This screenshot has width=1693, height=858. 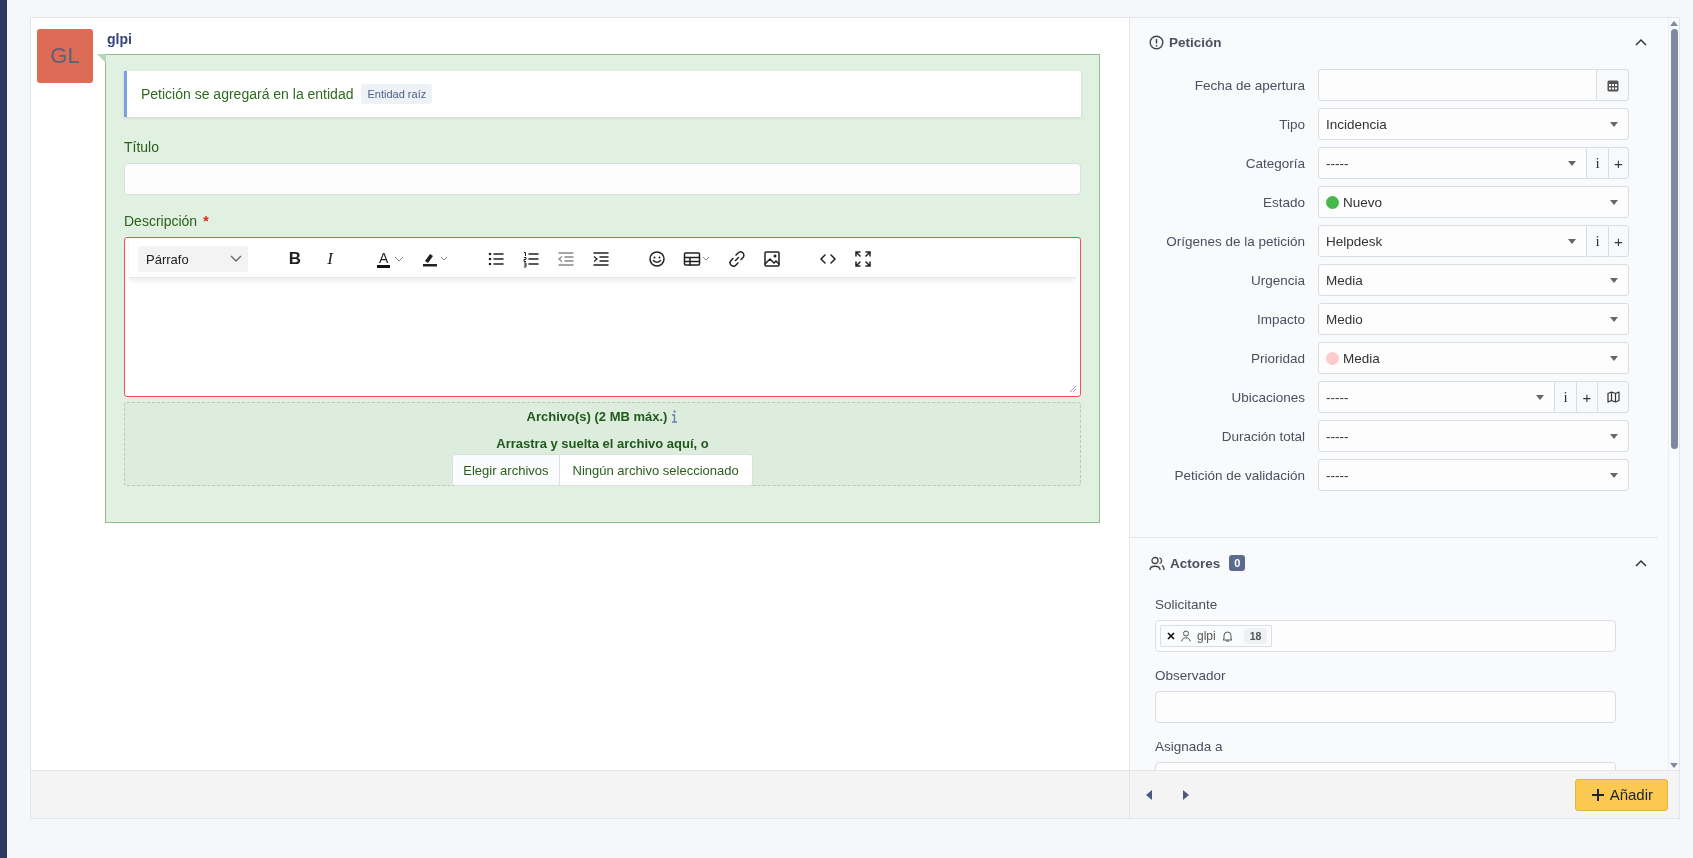 I want to click on field-label: Fecha de apertura, so click(x=1249, y=85).